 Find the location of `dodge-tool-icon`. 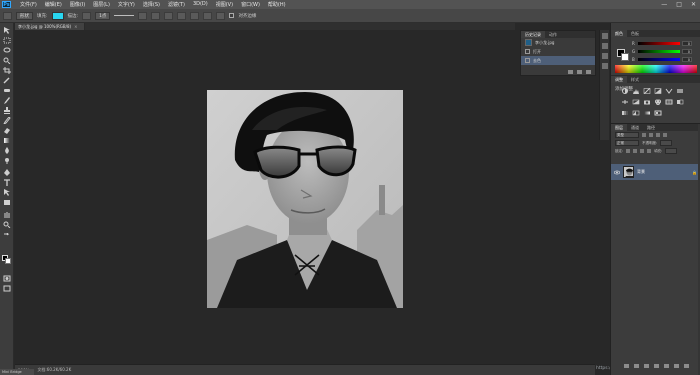

dodge-tool-icon is located at coordinates (7, 160).